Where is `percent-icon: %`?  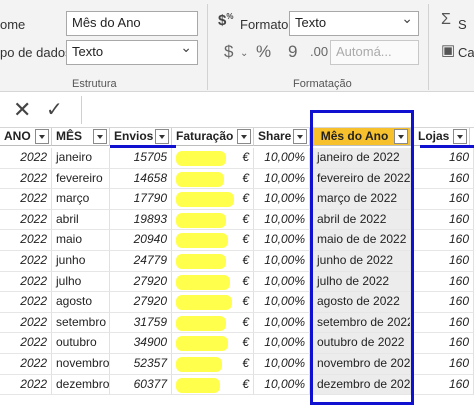 percent-icon: % is located at coordinates (263, 52).